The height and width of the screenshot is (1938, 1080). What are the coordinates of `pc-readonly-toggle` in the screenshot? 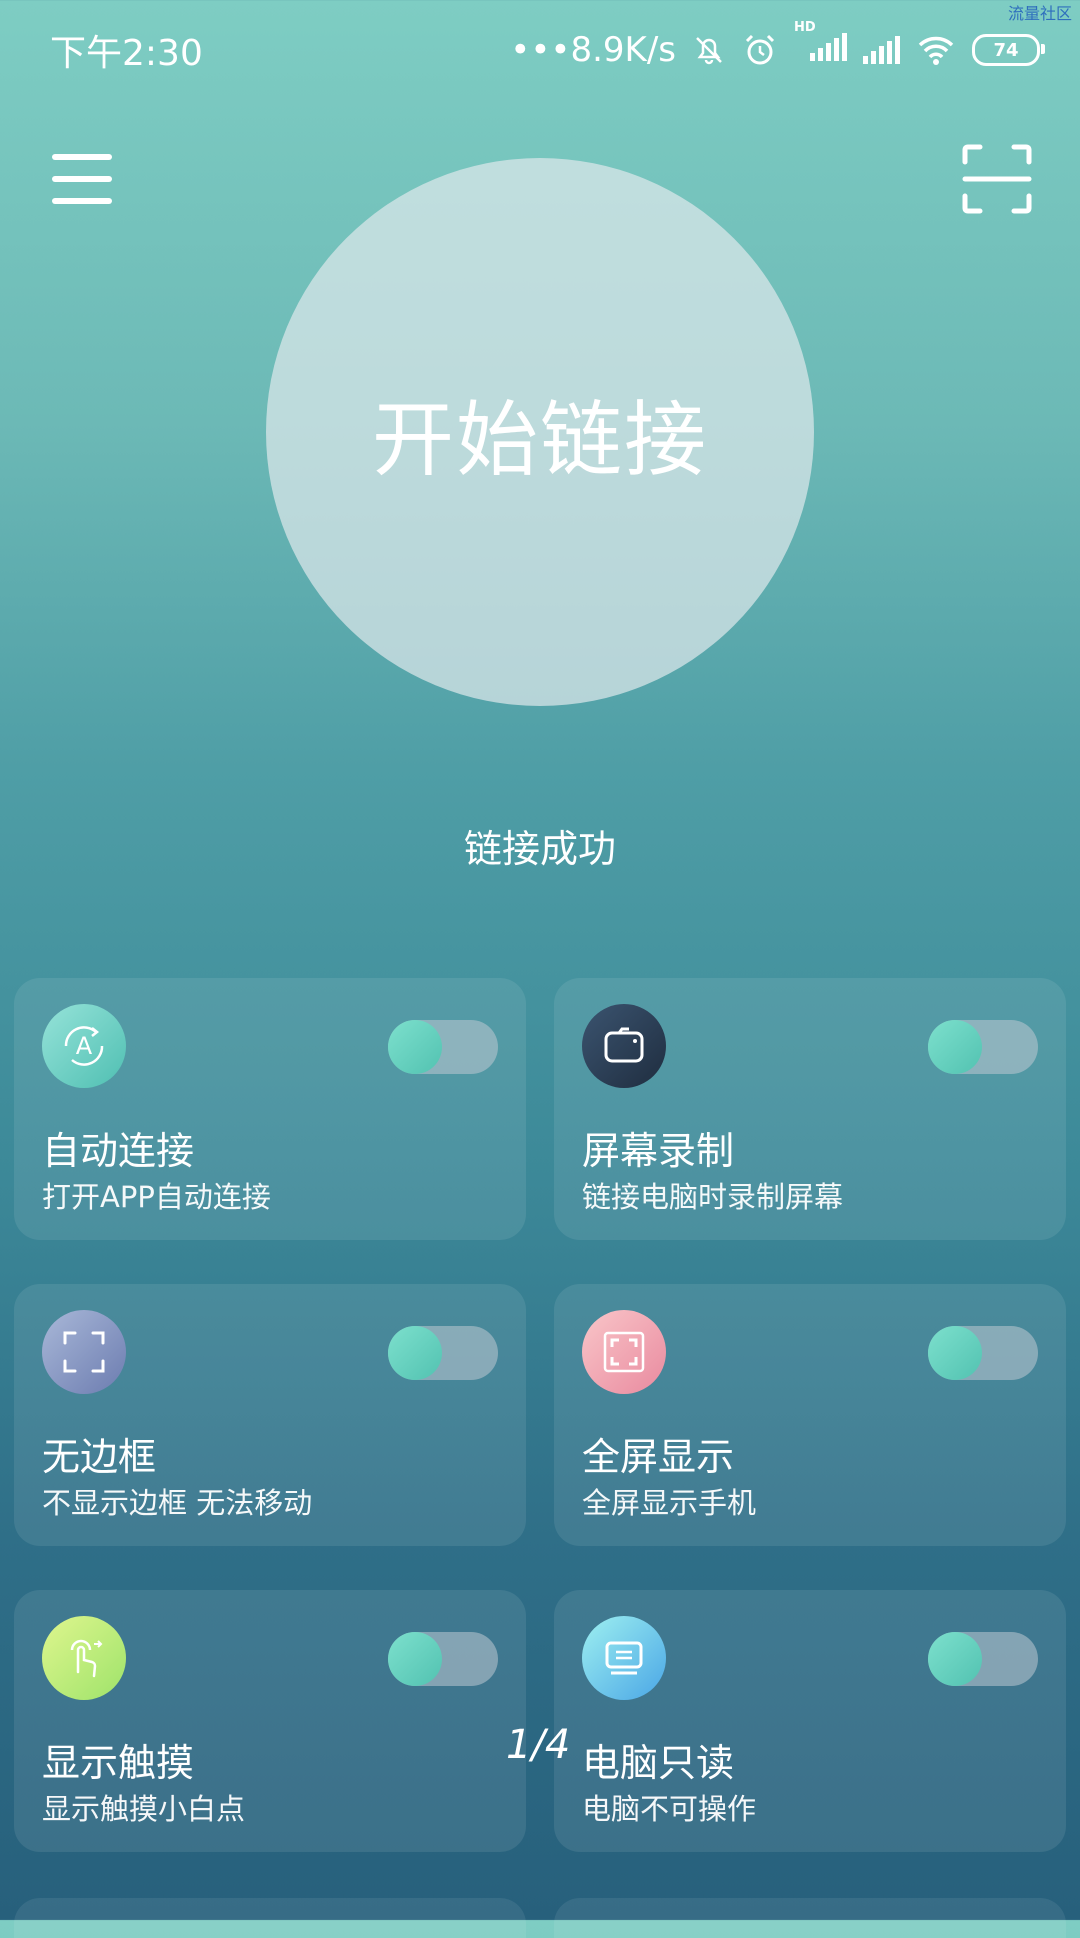 It's located at (983, 1659).